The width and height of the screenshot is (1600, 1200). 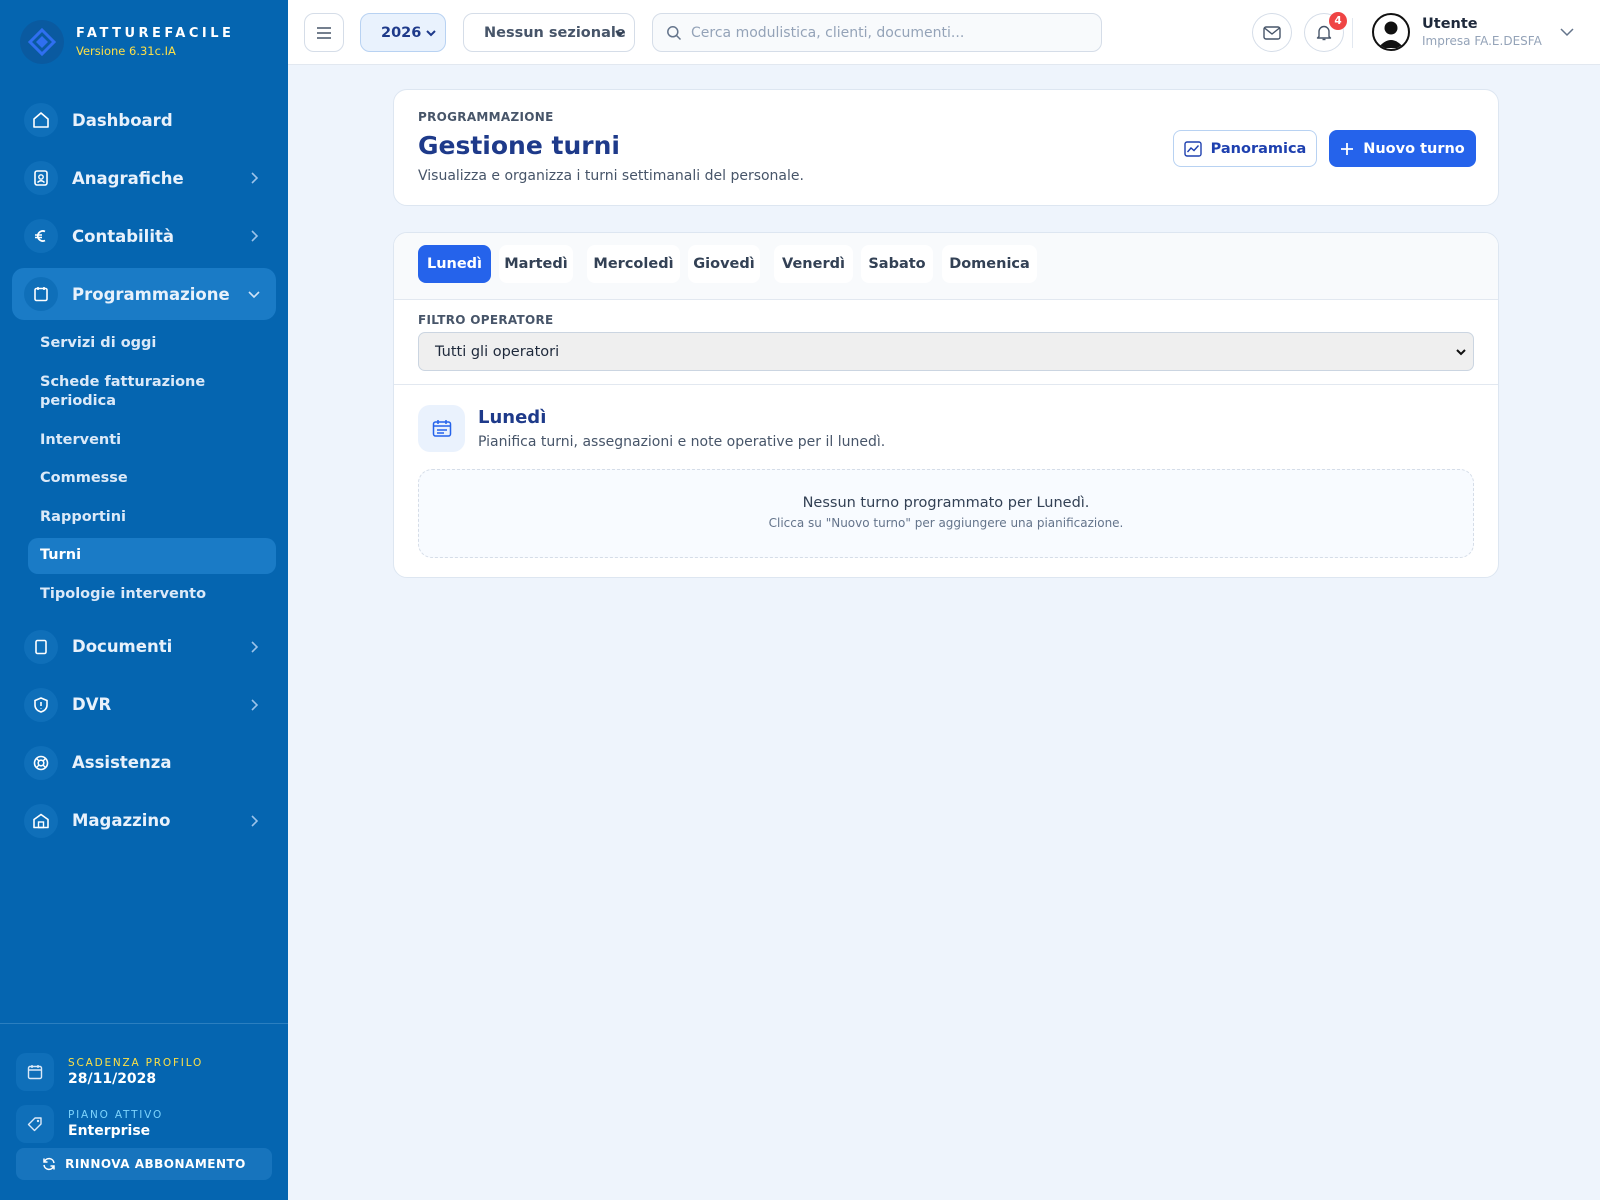 What do you see at coordinates (122, 646) in the screenshot?
I see `sidebar-item-label: Documenti` at bounding box center [122, 646].